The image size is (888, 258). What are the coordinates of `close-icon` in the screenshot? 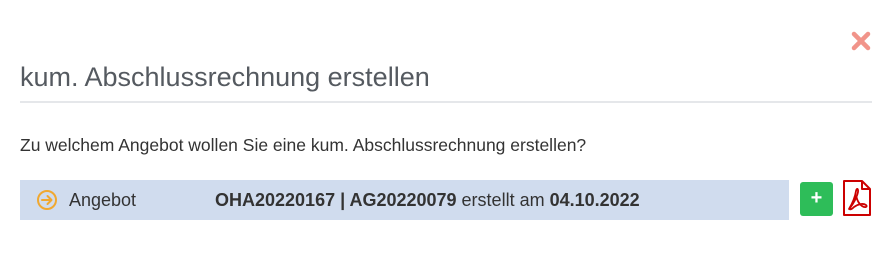 It's located at (861, 41).